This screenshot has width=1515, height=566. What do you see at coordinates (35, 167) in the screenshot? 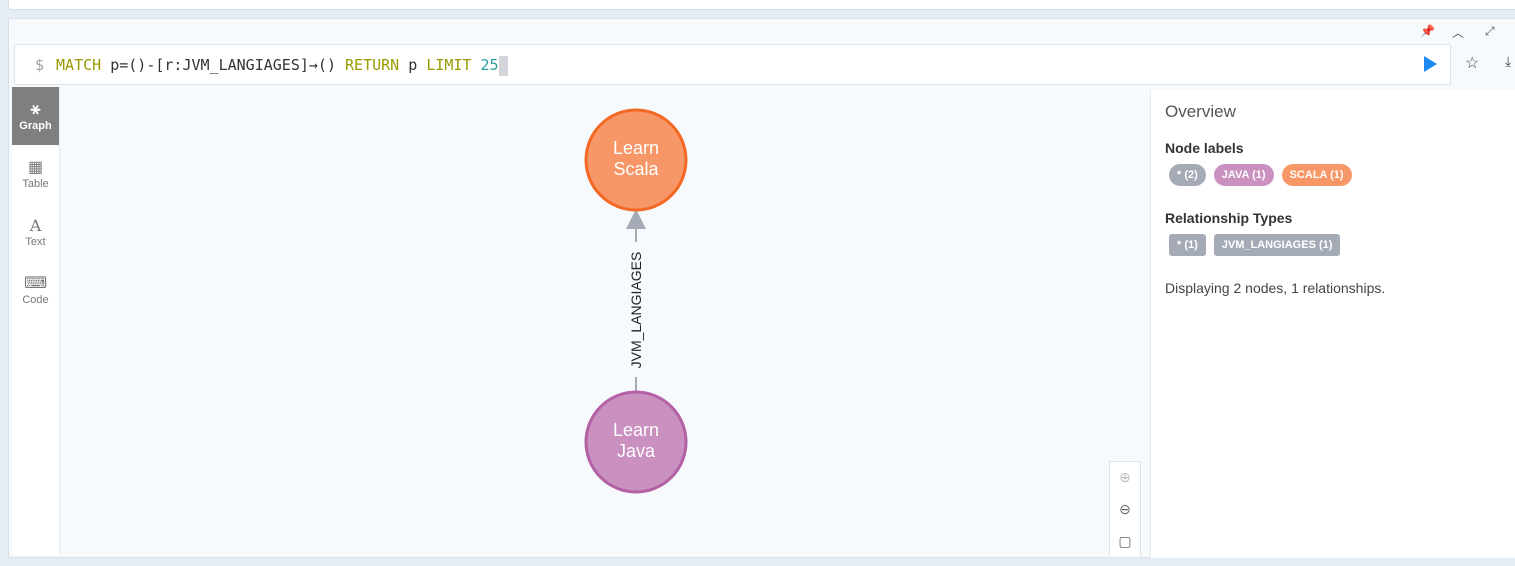
I see `table-icon: ▦` at bounding box center [35, 167].